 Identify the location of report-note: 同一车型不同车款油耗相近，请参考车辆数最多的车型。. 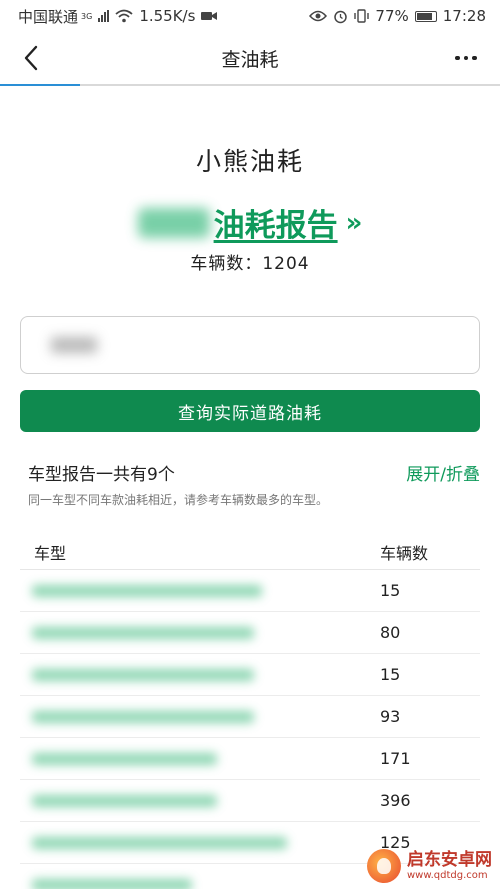
(178, 500).